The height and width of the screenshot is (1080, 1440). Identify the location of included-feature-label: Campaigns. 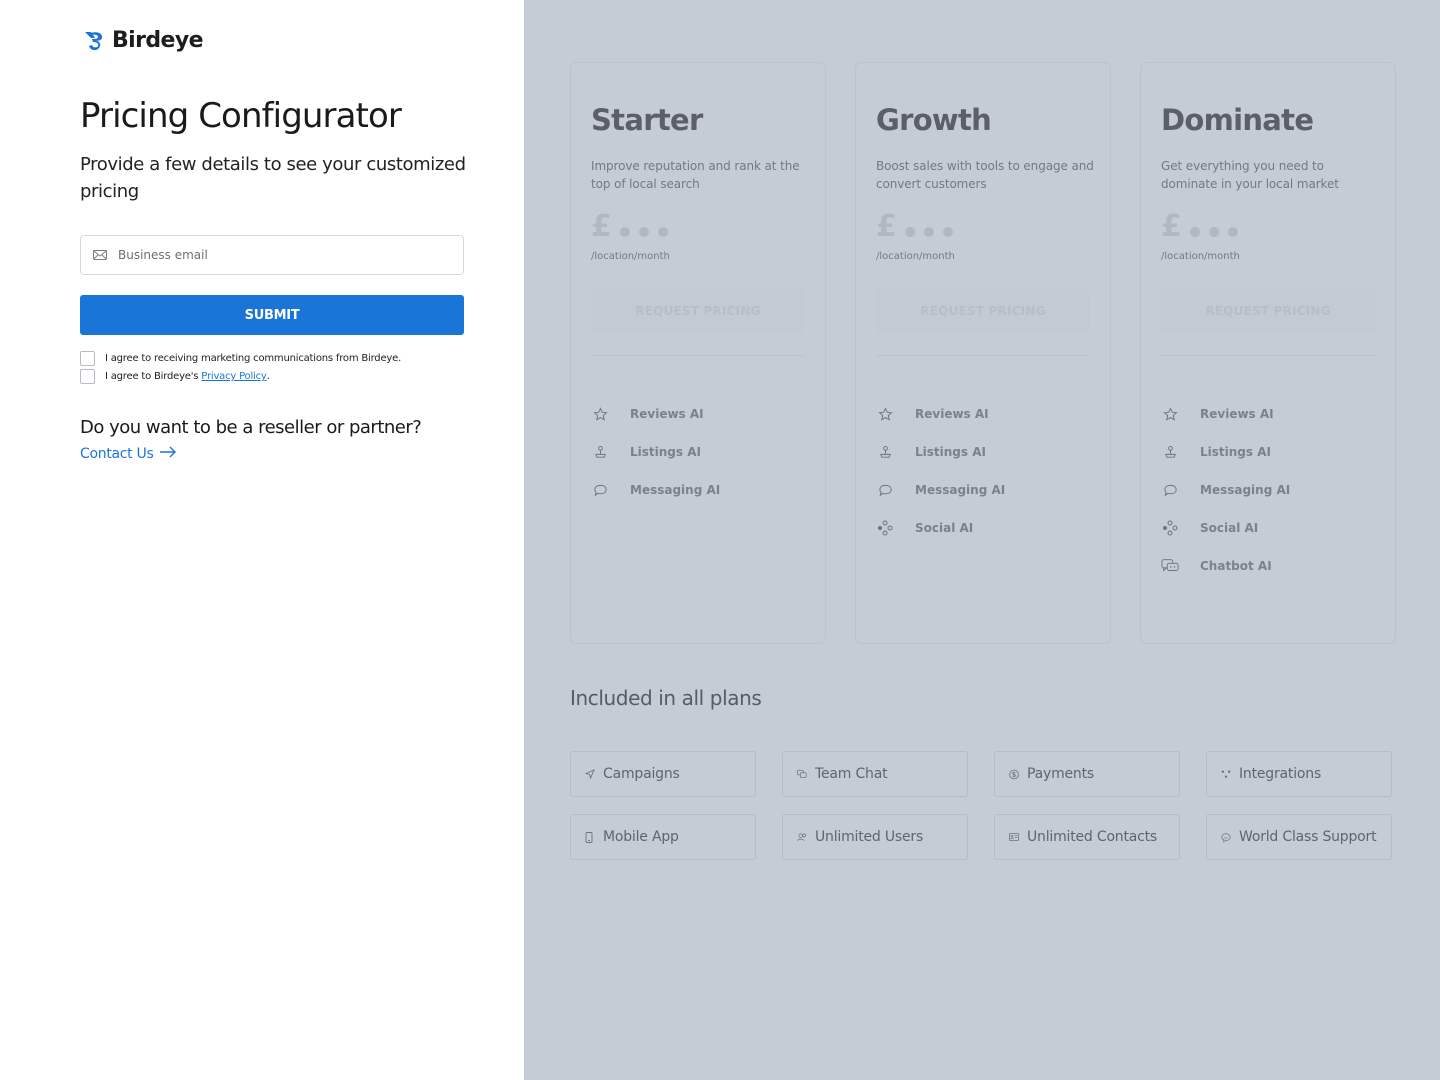
(641, 774).